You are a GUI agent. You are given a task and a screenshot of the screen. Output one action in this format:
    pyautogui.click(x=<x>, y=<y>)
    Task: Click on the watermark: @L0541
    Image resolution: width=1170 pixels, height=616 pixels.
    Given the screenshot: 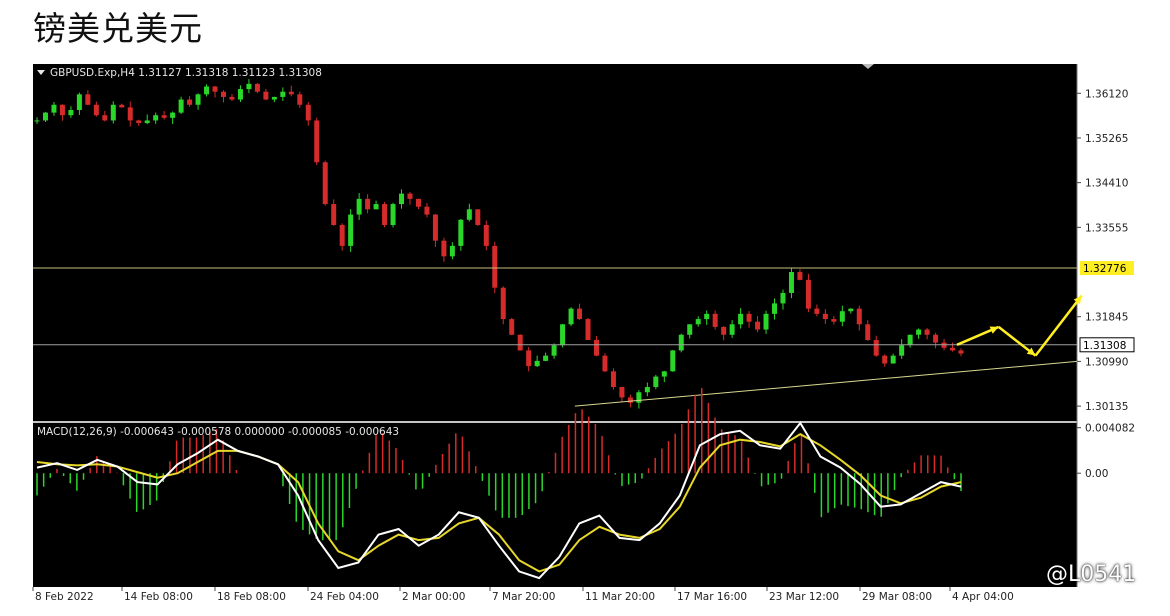 What is the action you would take?
    pyautogui.click(x=1091, y=574)
    